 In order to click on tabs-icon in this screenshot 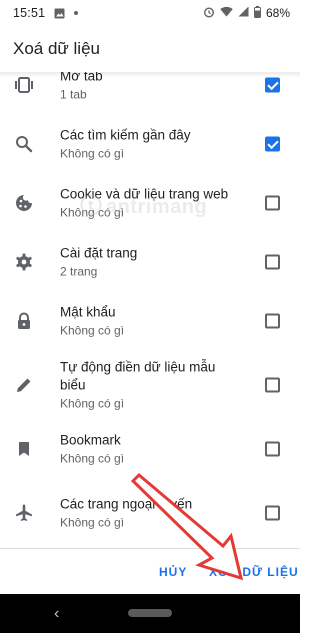, I will do `click(24, 85)`.